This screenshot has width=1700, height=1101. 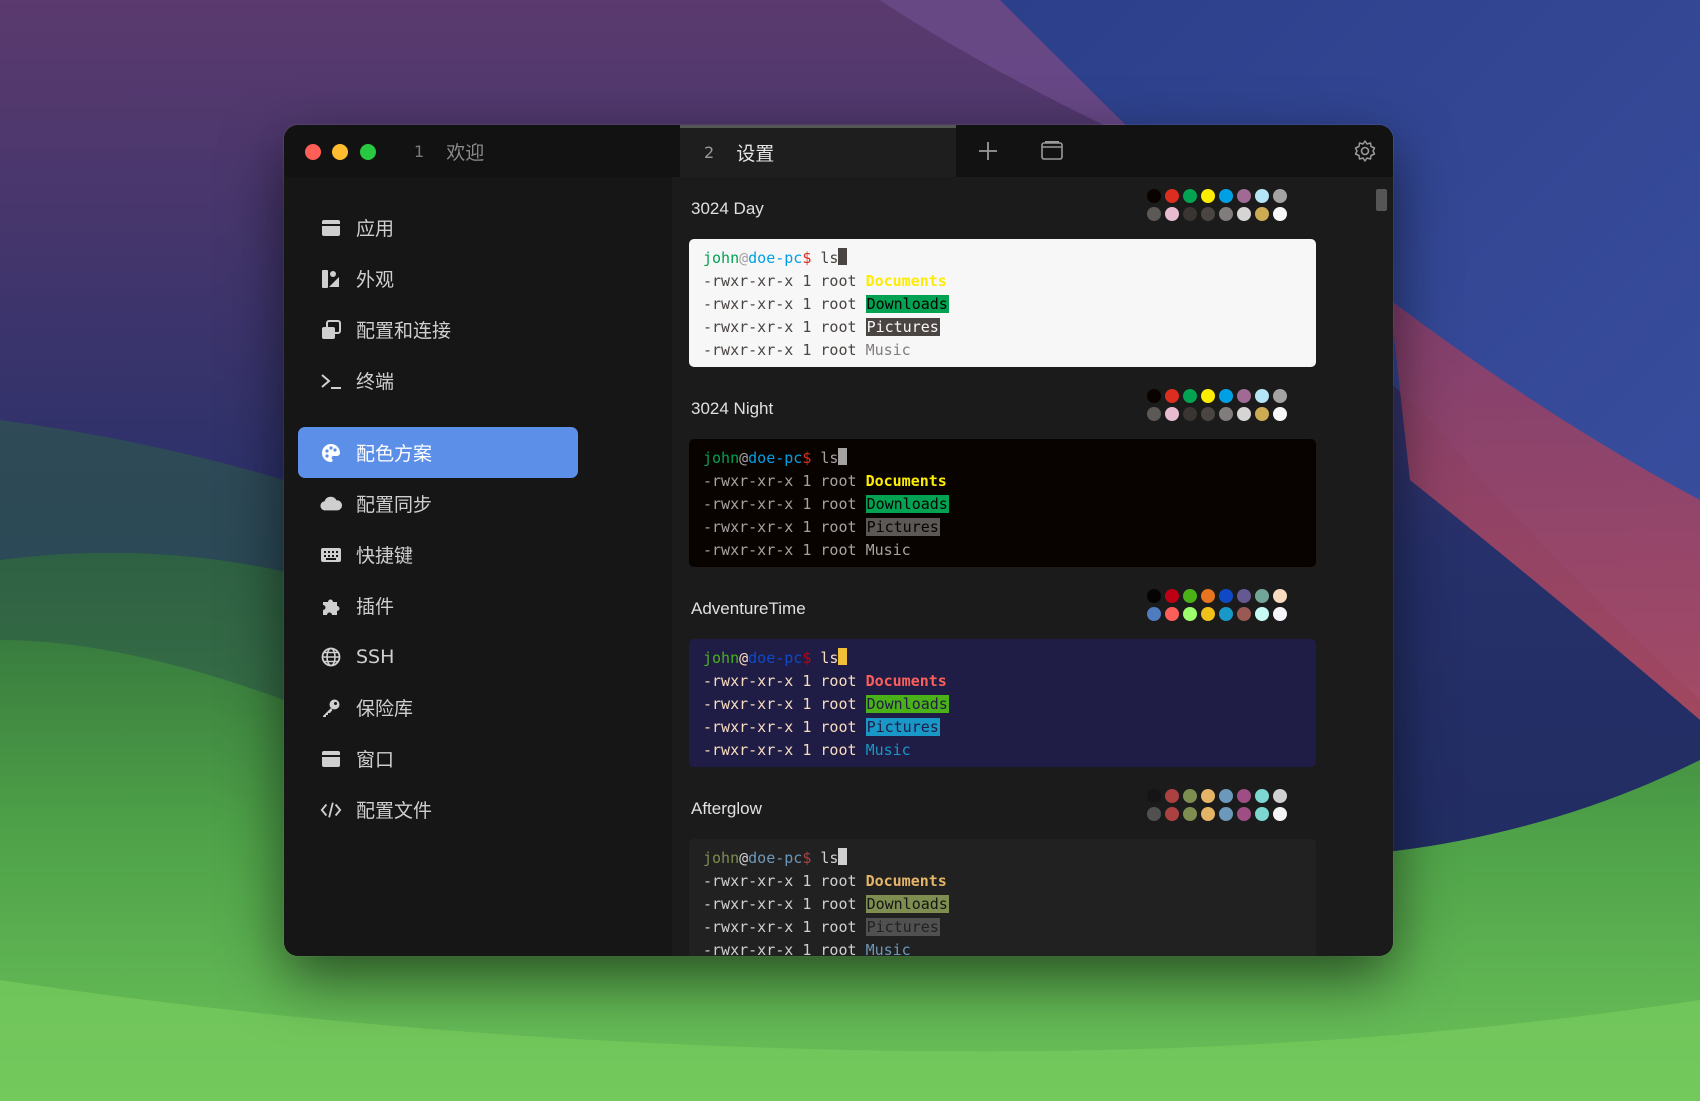 I want to click on sidebar-item-config-sync: 配置同步, so click(x=438, y=503).